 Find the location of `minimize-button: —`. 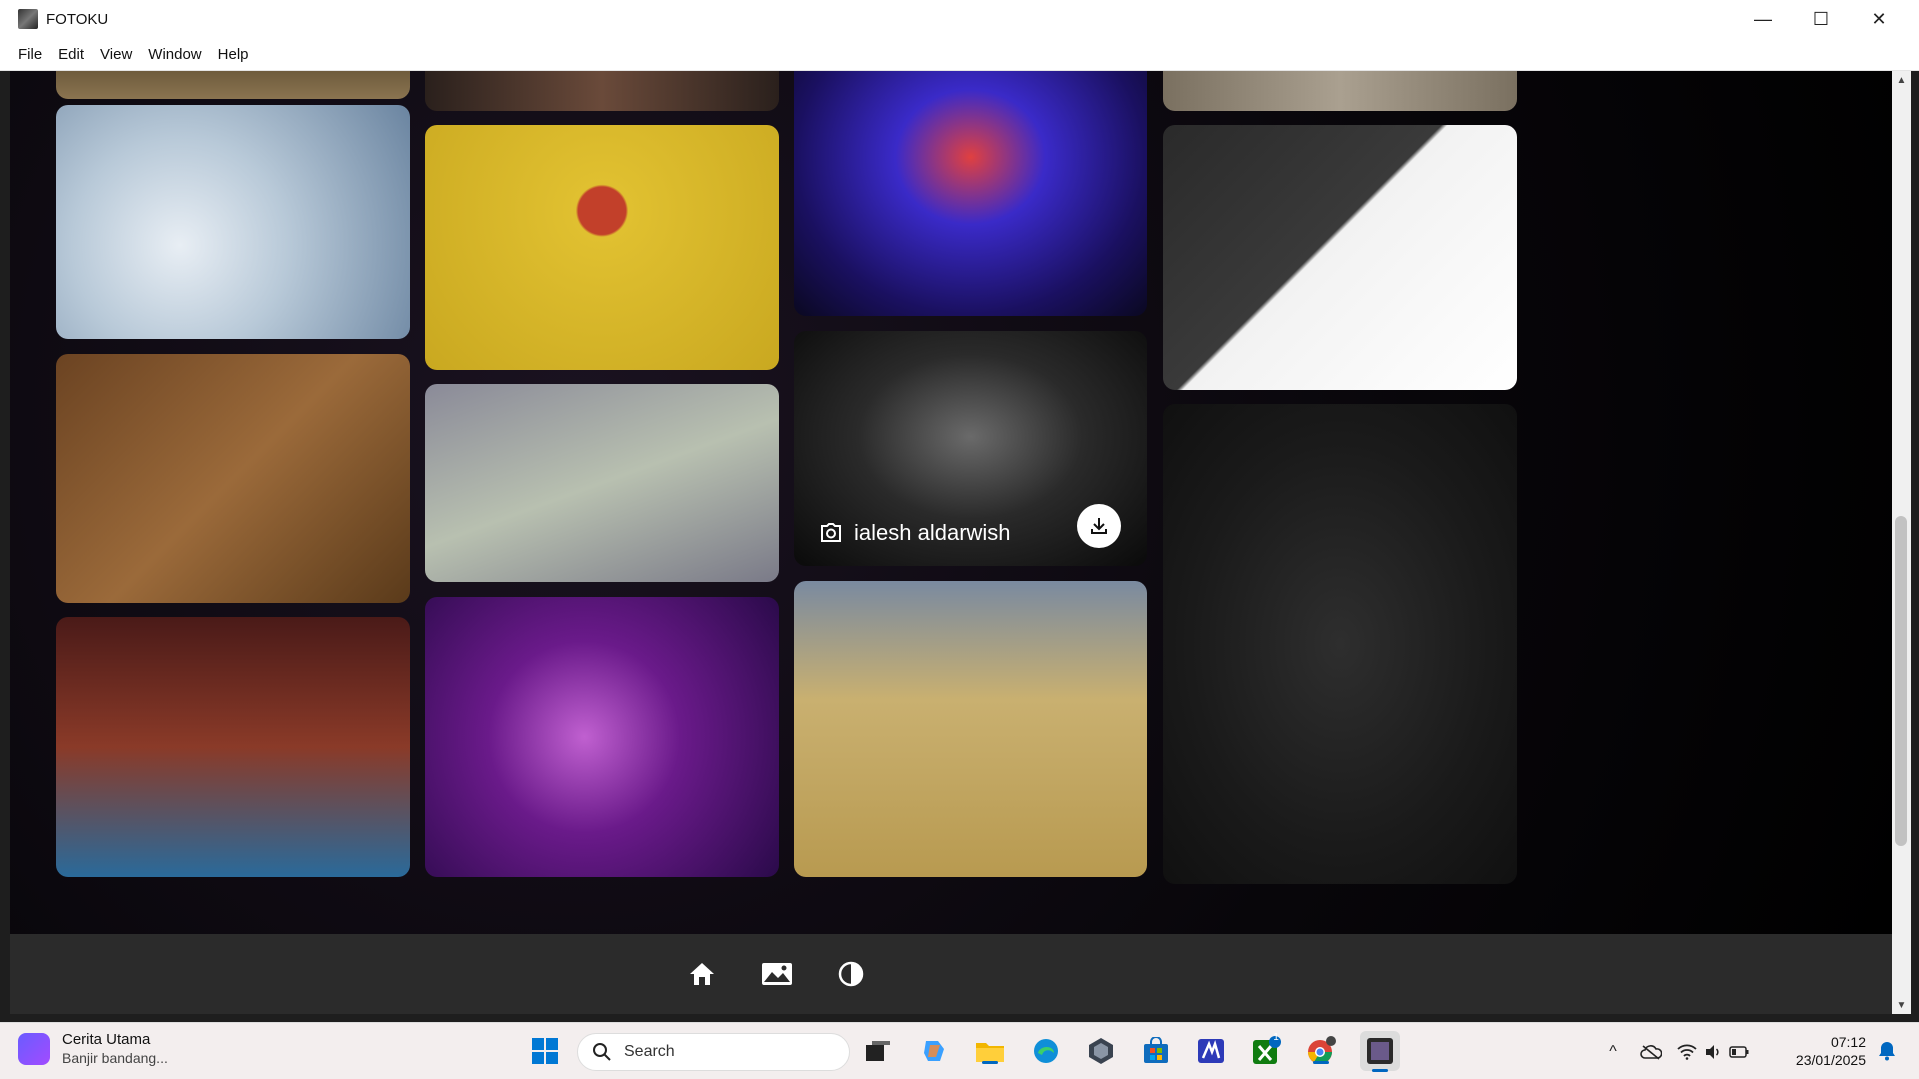

minimize-button: — is located at coordinates (1763, 19).